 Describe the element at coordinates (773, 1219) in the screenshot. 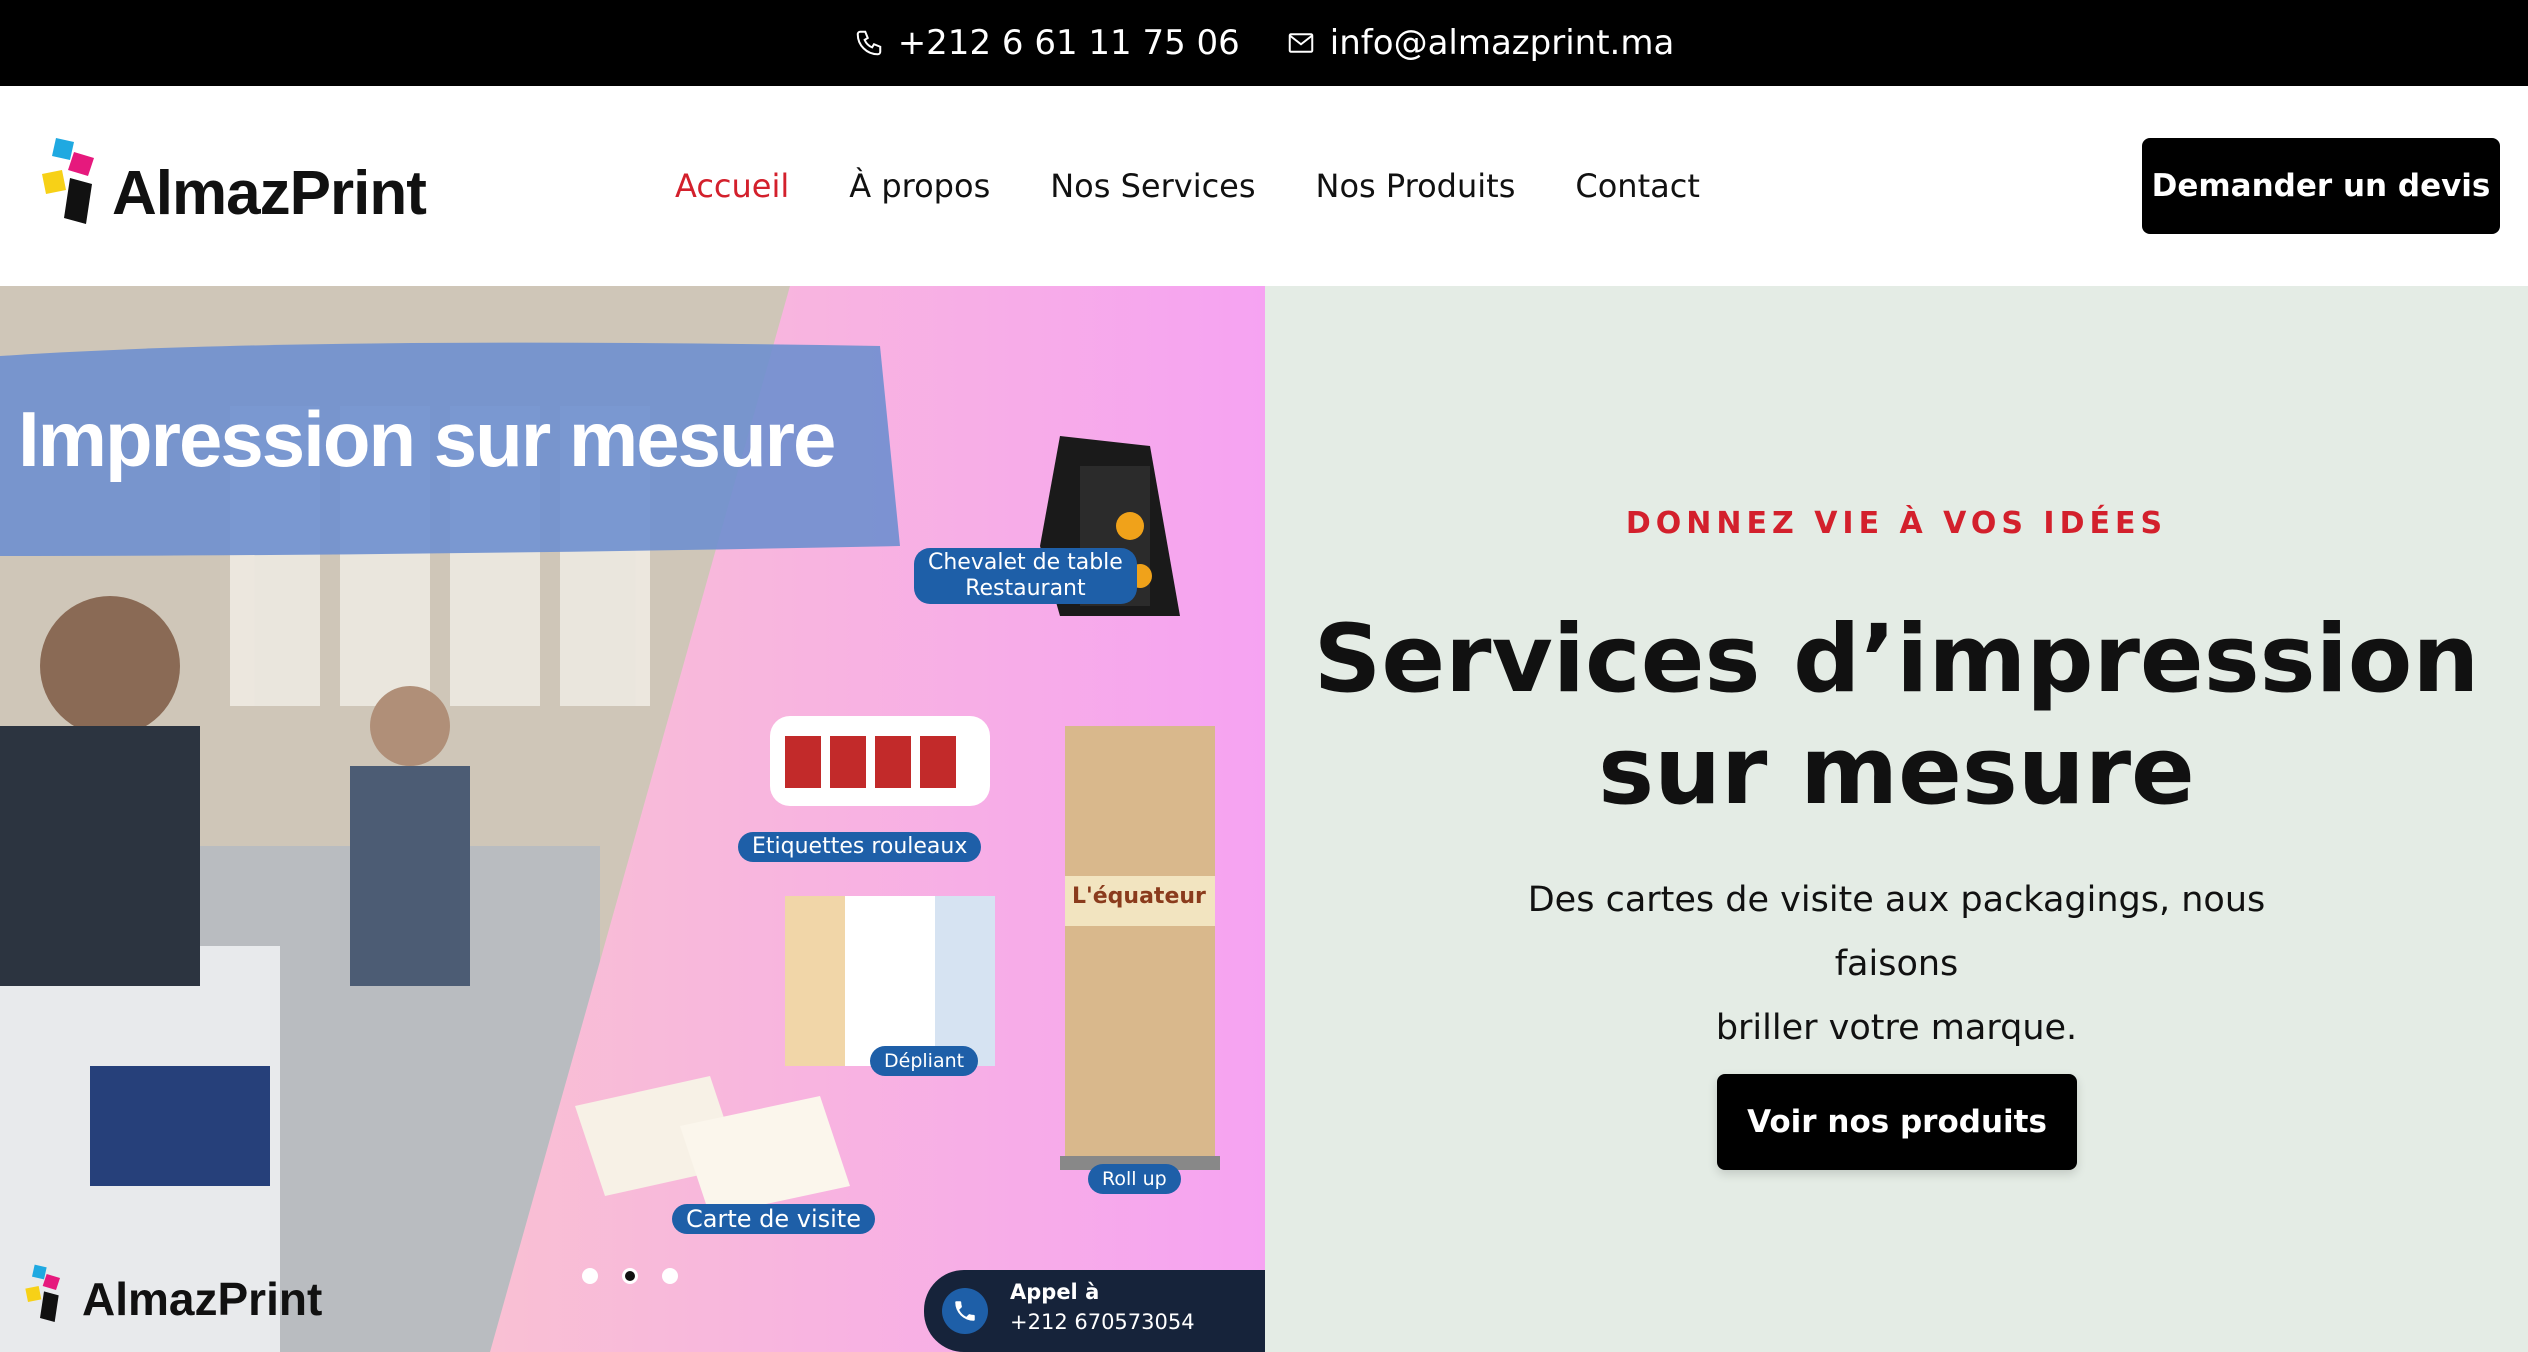

I see `label-carte: Carte de visite` at that location.